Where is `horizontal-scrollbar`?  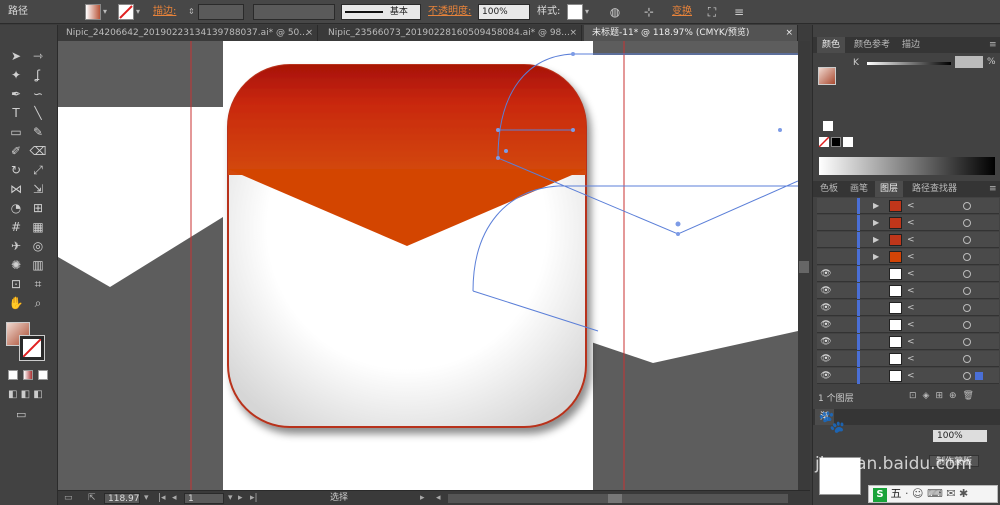 horizontal-scrollbar is located at coordinates (618, 498).